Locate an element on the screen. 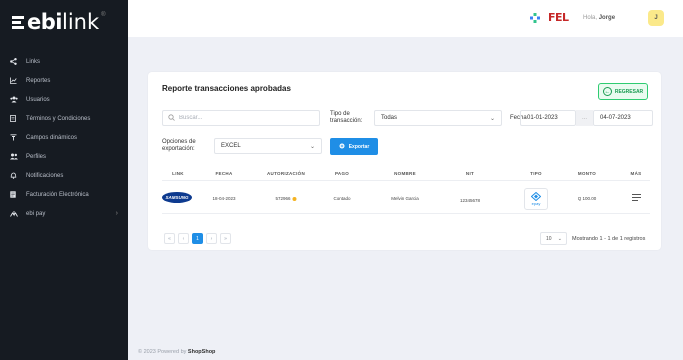  user-greeting: Hola, Jorge is located at coordinates (599, 18).